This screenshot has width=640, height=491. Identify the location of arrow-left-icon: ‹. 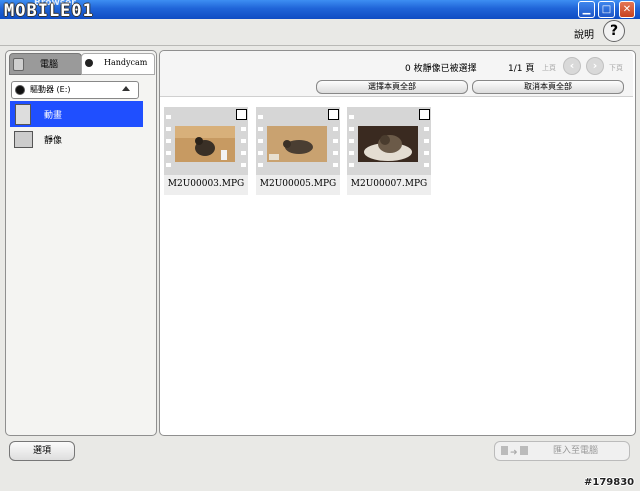
(572, 65).